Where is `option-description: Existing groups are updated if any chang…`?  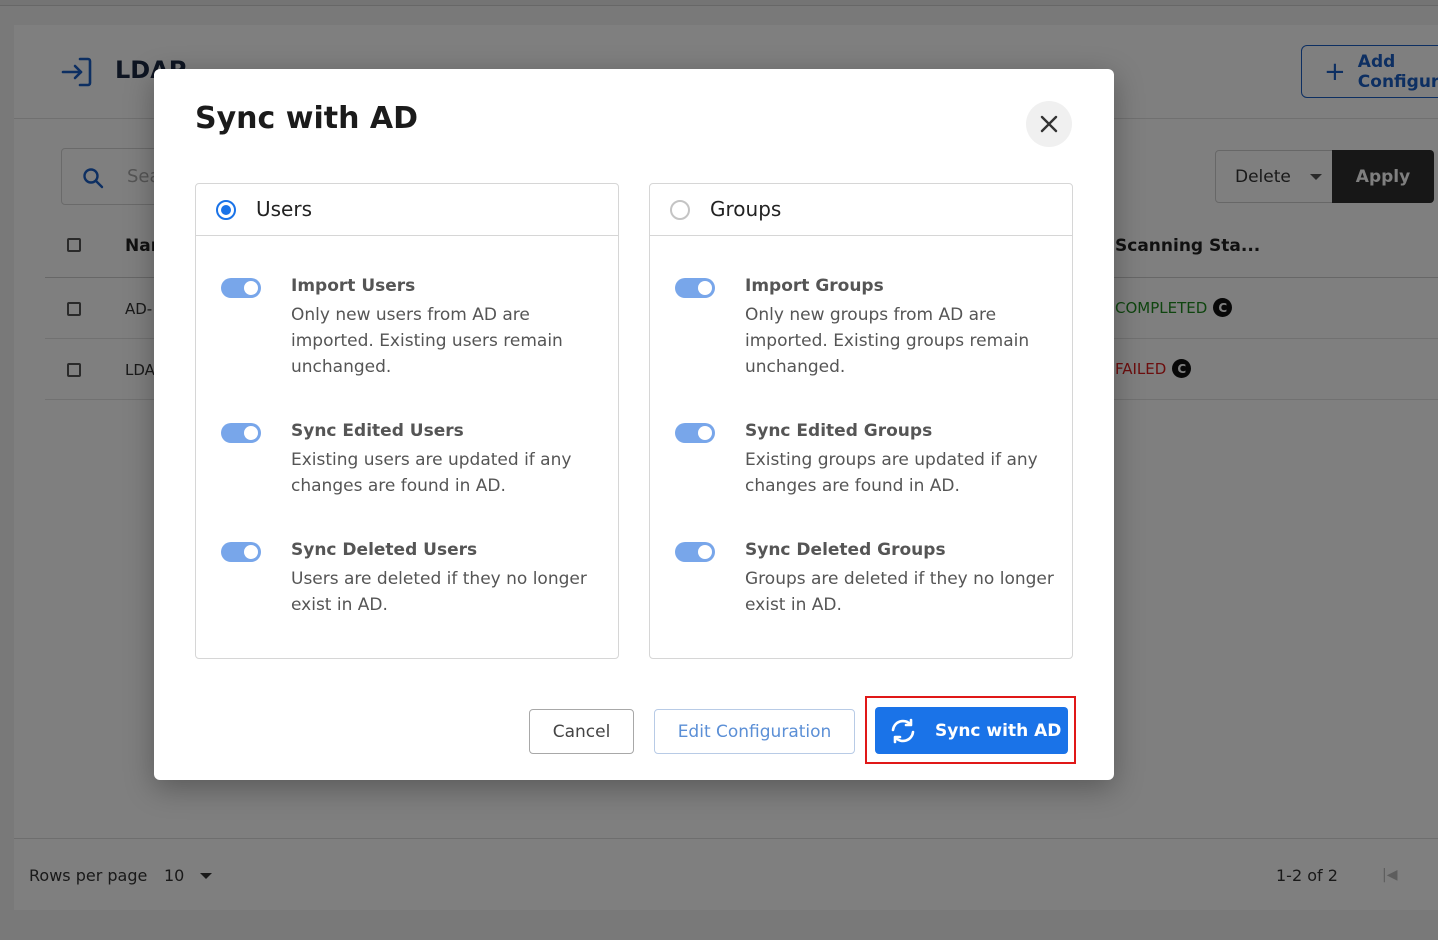
option-description: Existing groups are updated if any chang… is located at coordinates (891, 473).